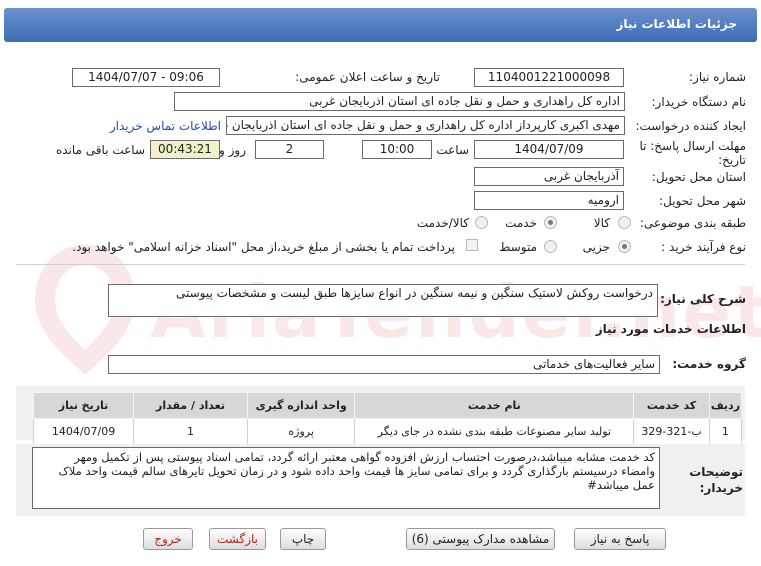 Image resolution: width=761 pixels, height=566 pixels. What do you see at coordinates (698, 177) in the screenshot?
I see `province-label: استان محل تحویل:` at bounding box center [698, 177].